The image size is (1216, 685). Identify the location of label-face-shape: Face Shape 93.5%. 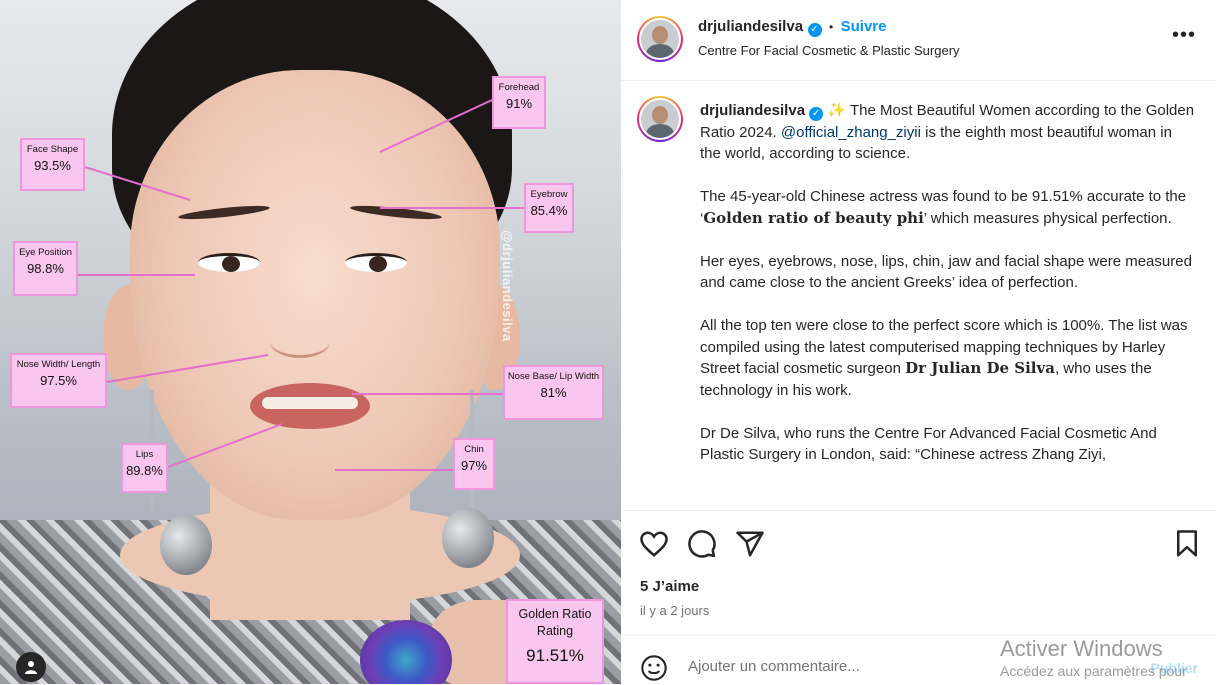
(52, 164).